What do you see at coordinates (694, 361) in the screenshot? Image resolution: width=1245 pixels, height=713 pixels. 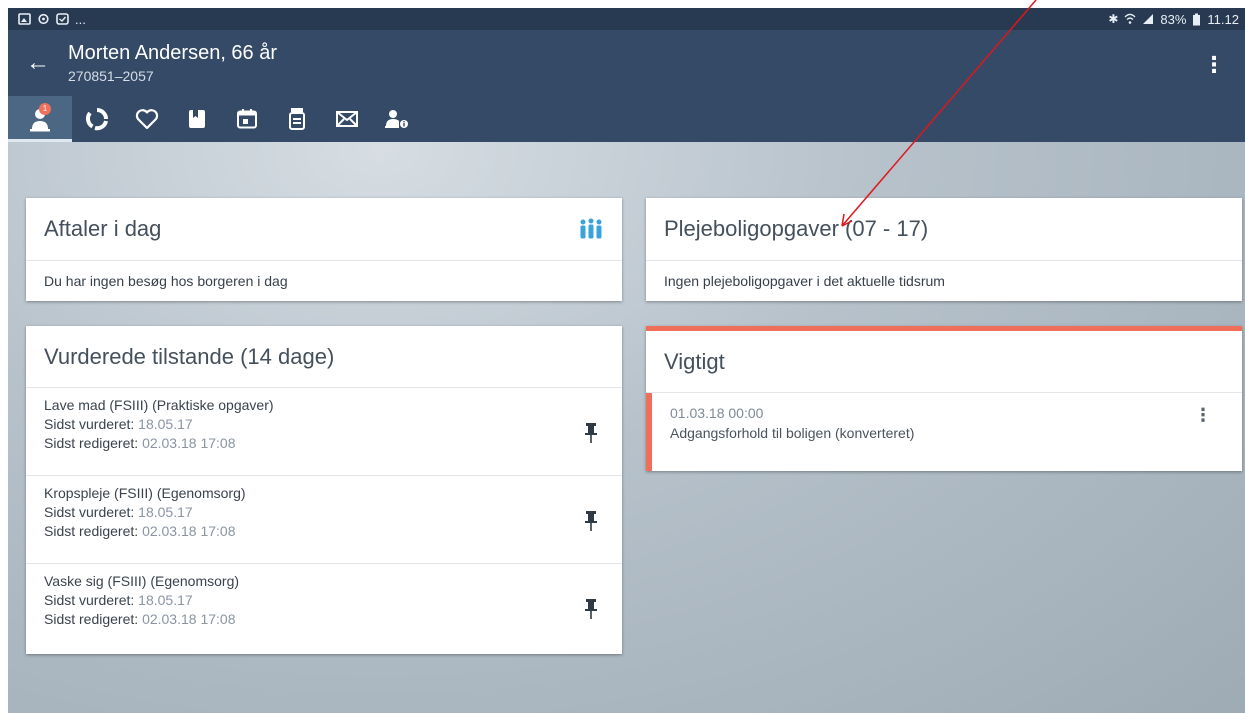 I see `important-title: Vigtigt` at bounding box center [694, 361].